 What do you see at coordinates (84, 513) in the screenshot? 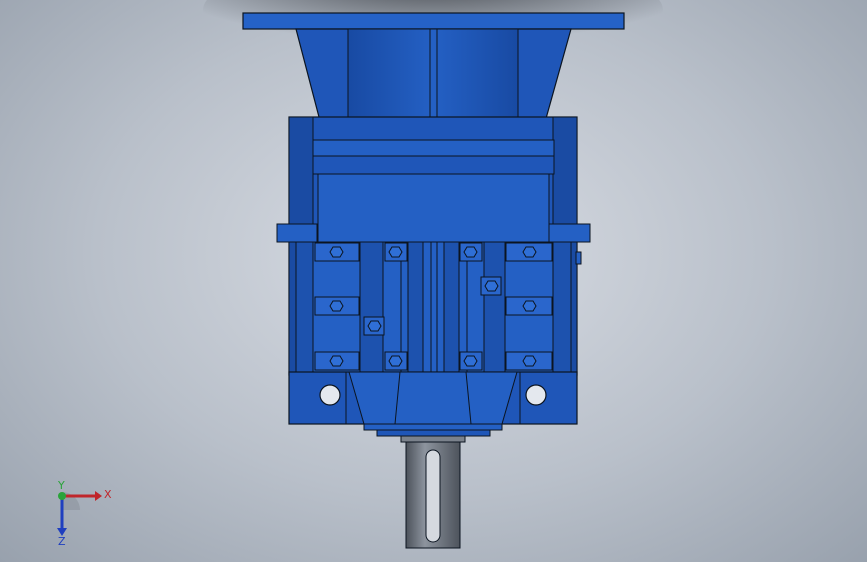
I see `orientation-triad: X Y Z` at bounding box center [84, 513].